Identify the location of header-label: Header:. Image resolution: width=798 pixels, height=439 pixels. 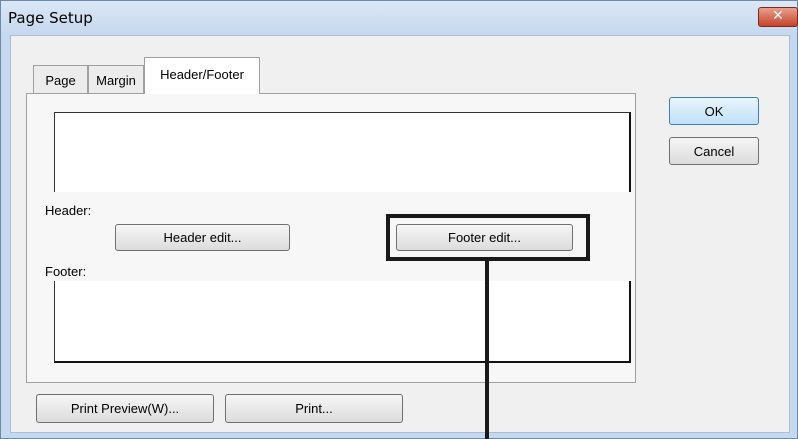
(68, 210).